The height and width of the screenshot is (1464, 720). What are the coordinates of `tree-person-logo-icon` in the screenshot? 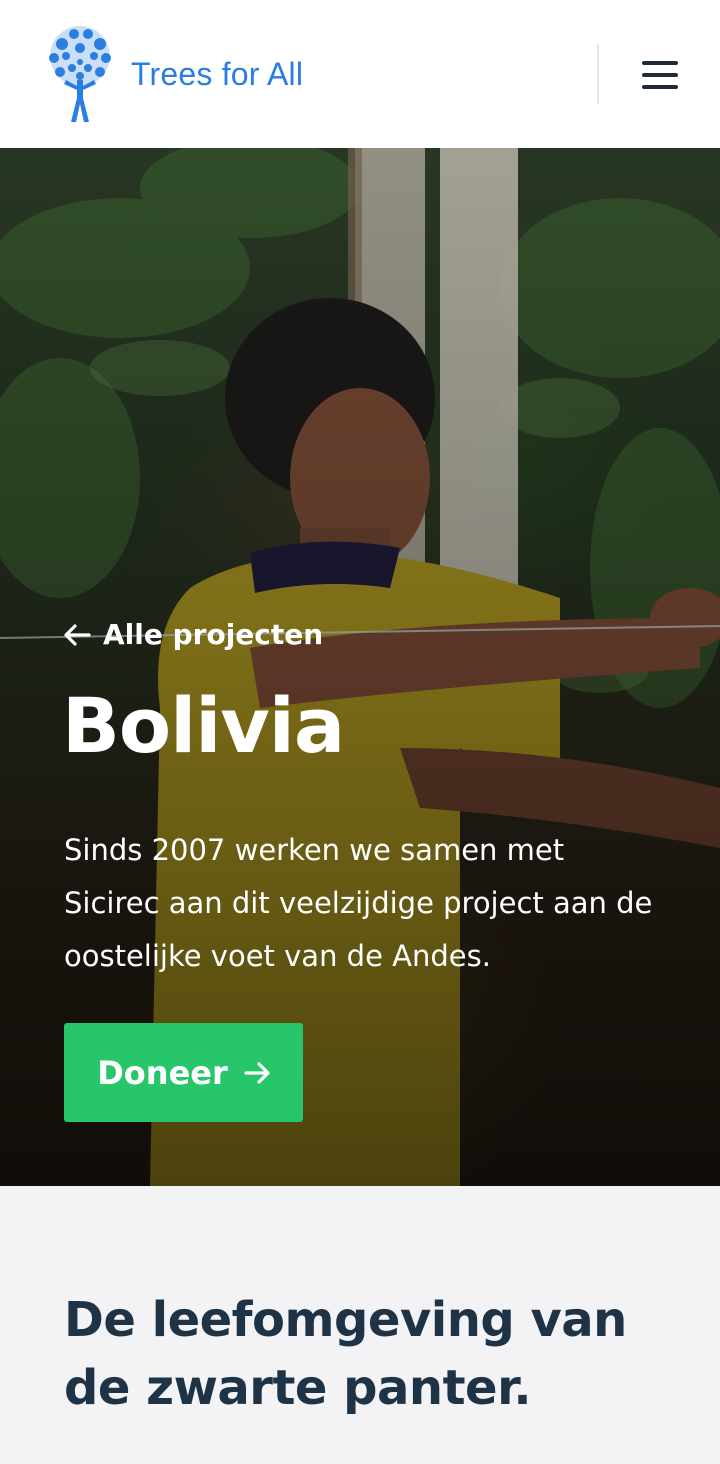 It's located at (80, 74).